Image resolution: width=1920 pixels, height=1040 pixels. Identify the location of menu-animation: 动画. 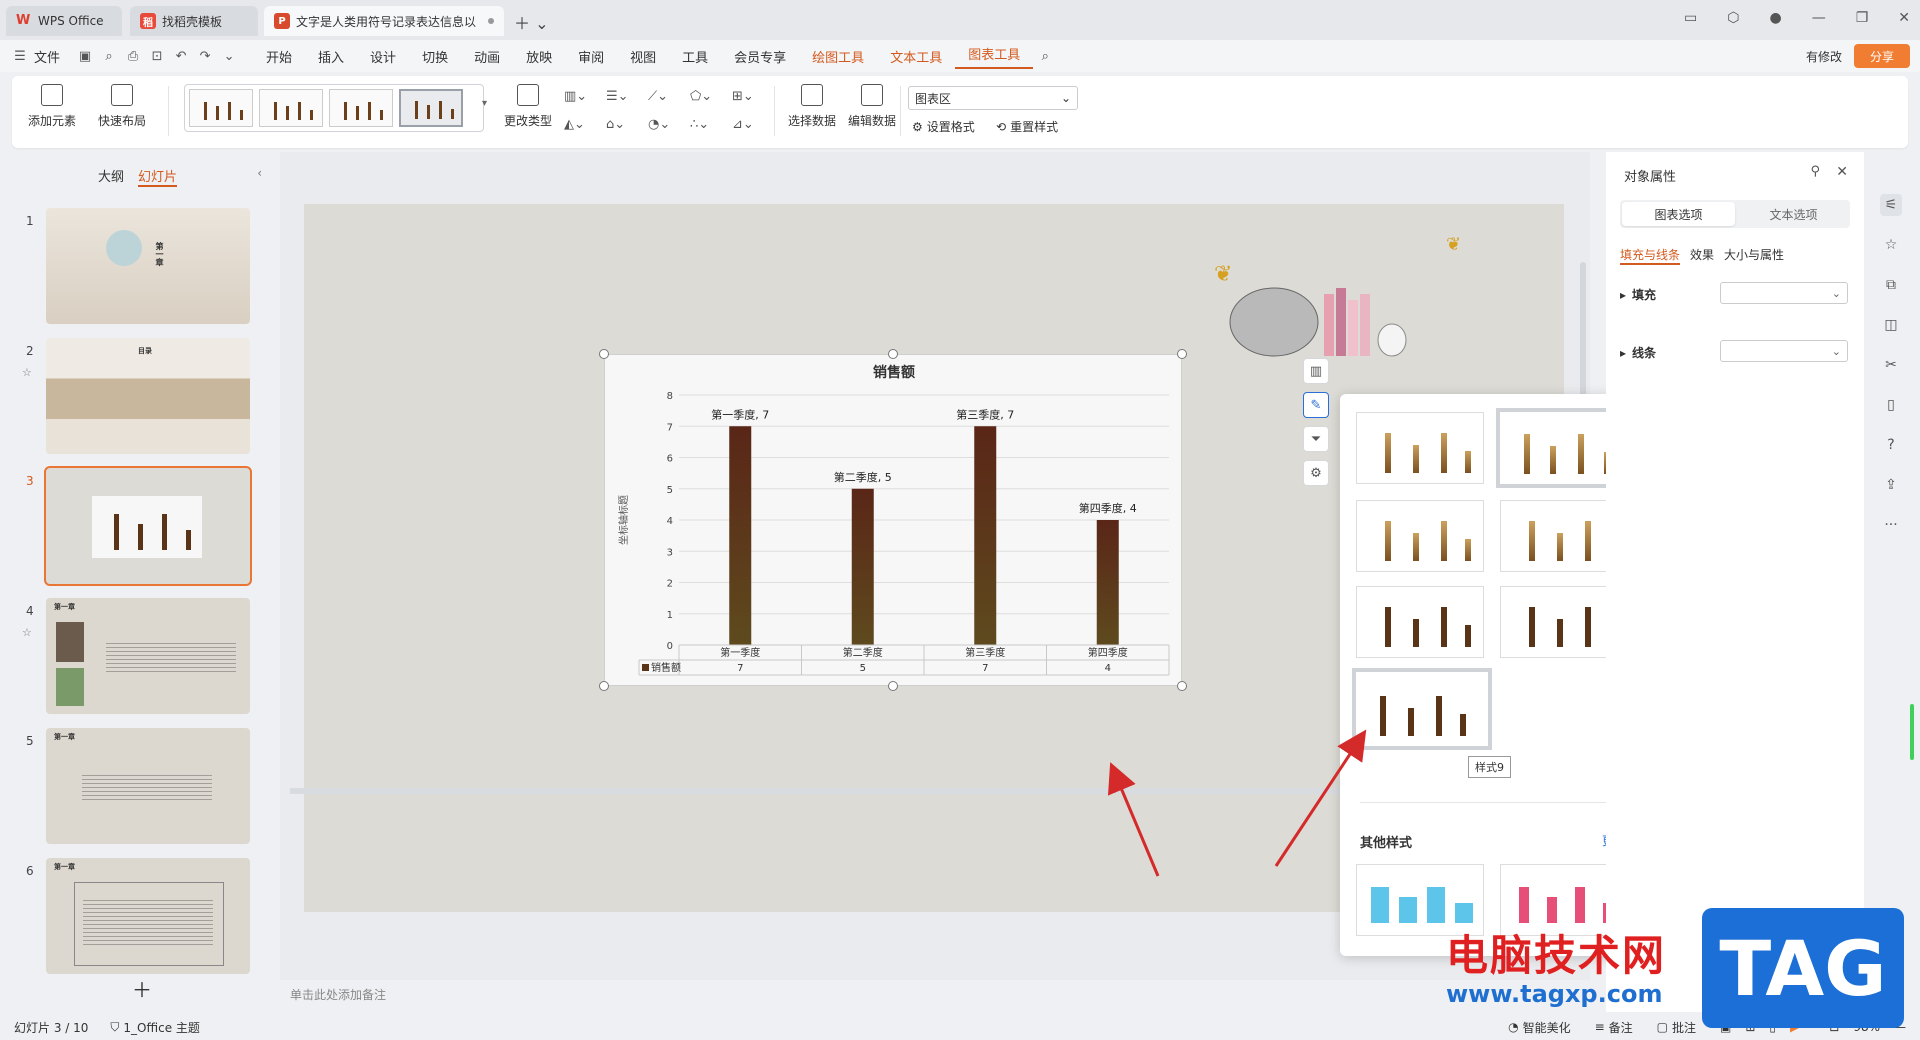
(487, 56).